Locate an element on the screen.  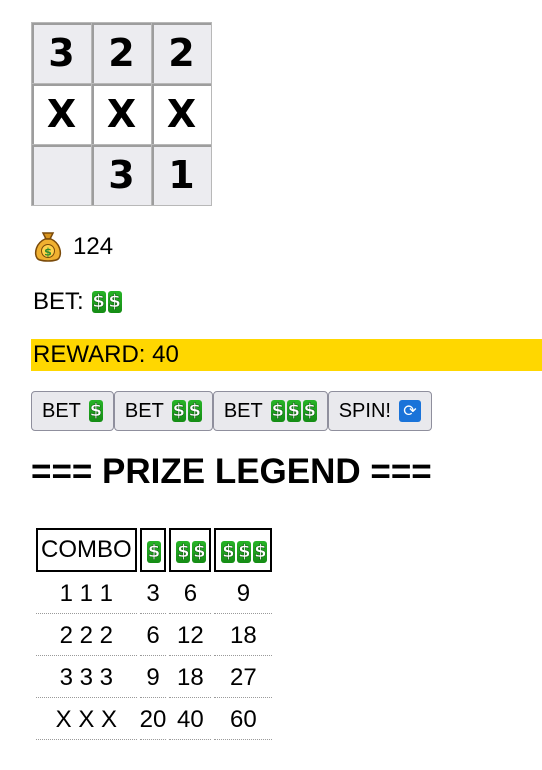
bet-2-header: $ $ is located at coordinates (190, 550).